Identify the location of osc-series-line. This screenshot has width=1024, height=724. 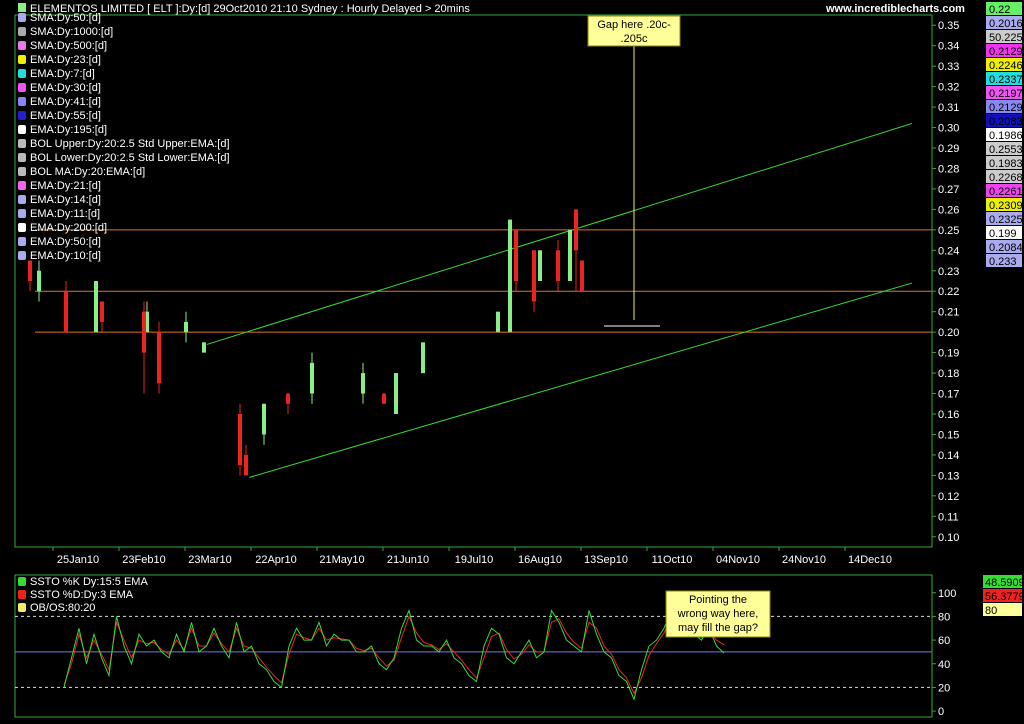
(394, 654).